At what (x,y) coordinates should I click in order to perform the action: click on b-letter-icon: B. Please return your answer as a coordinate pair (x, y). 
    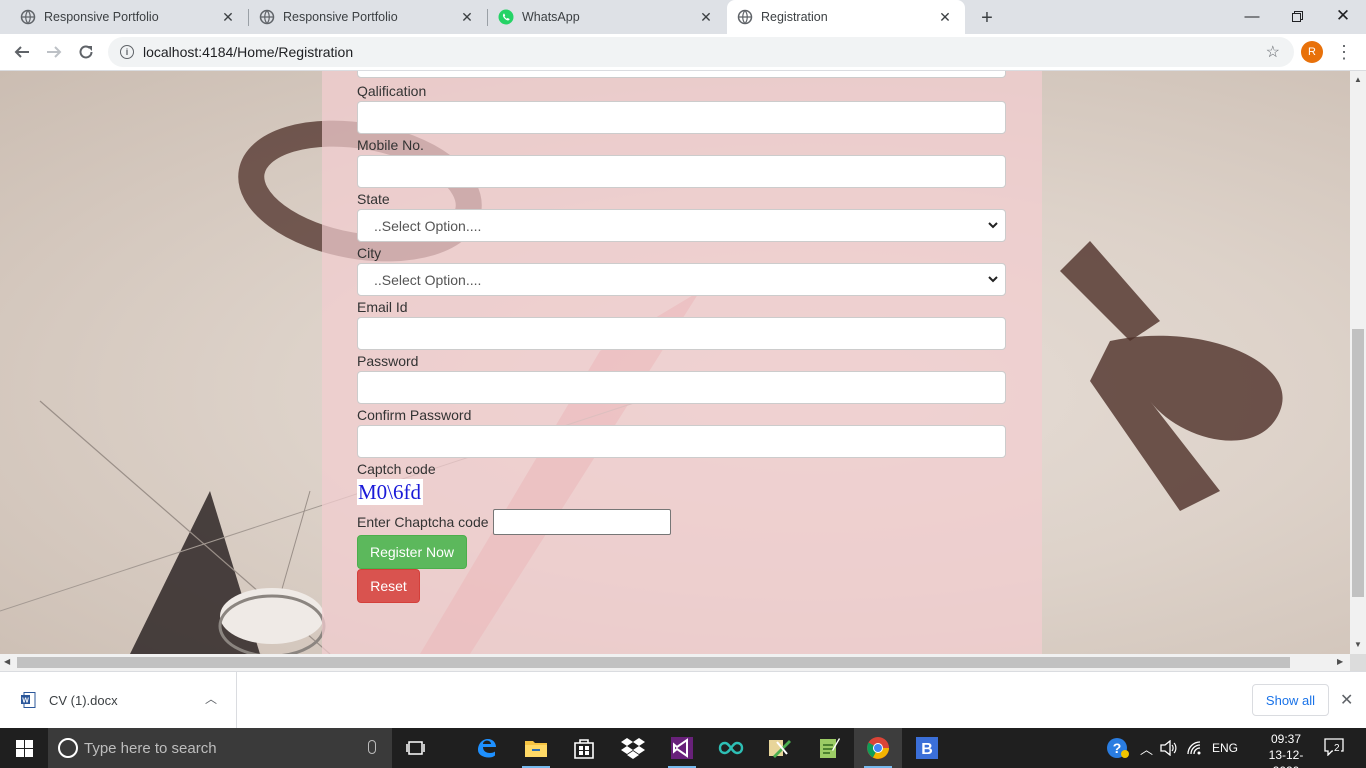
    Looking at the image, I should click on (927, 748).